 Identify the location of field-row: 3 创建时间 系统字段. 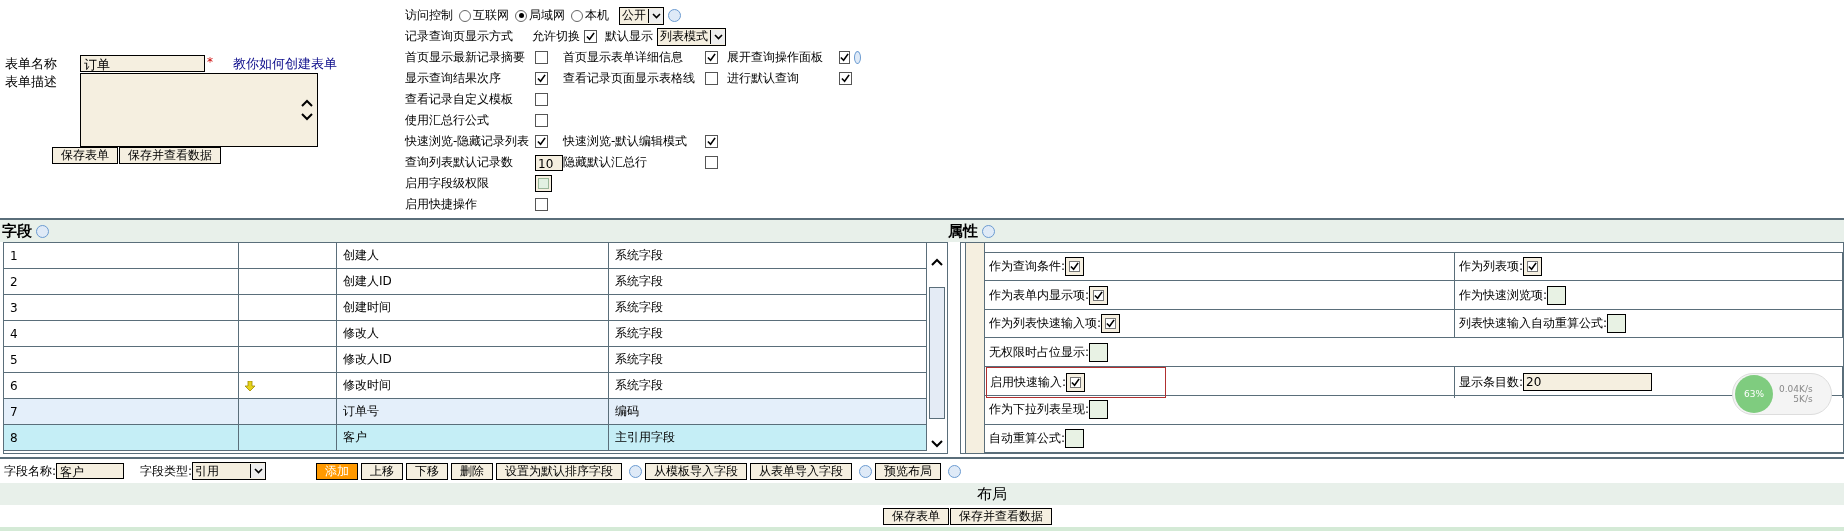
(465, 308).